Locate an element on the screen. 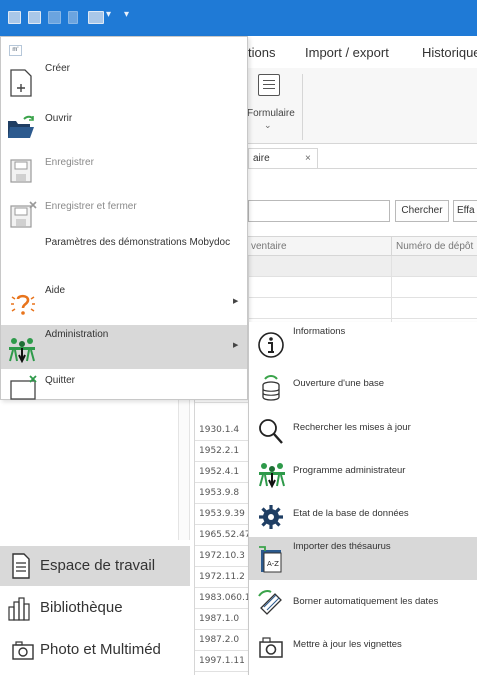 This screenshot has height=675, width=477. document-tab: aire × is located at coordinates (283, 158).